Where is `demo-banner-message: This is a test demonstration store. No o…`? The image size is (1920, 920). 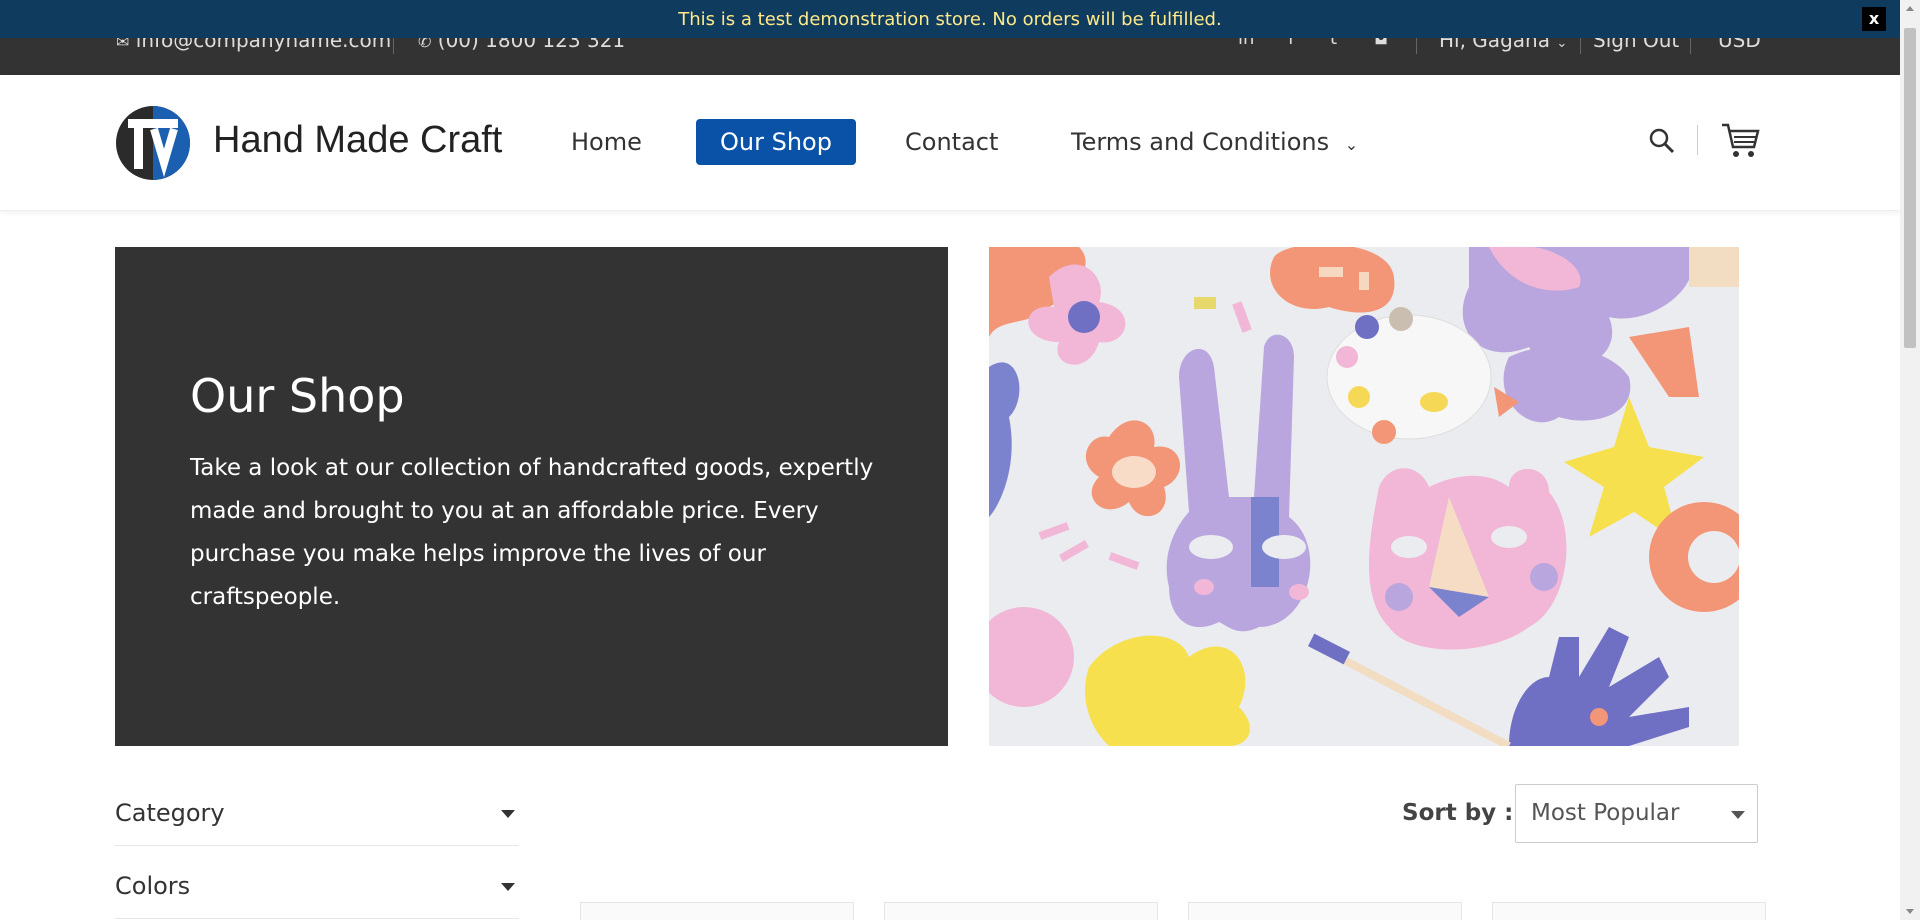
demo-banner-message: This is a test demonstration store. No o… is located at coordinates (950, 19).